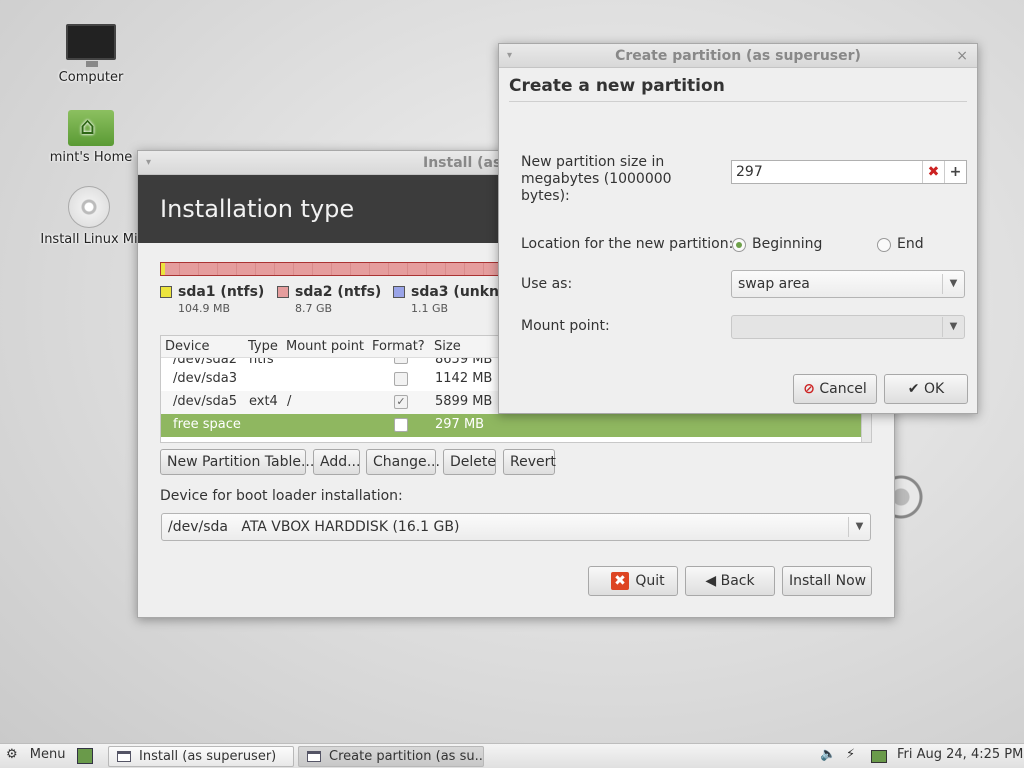 The image size is (1024, 768). What do you see at coordinates (187, 346) in the screenshot?
I see `column-header-device: Device` at bounding box center [187, 346].